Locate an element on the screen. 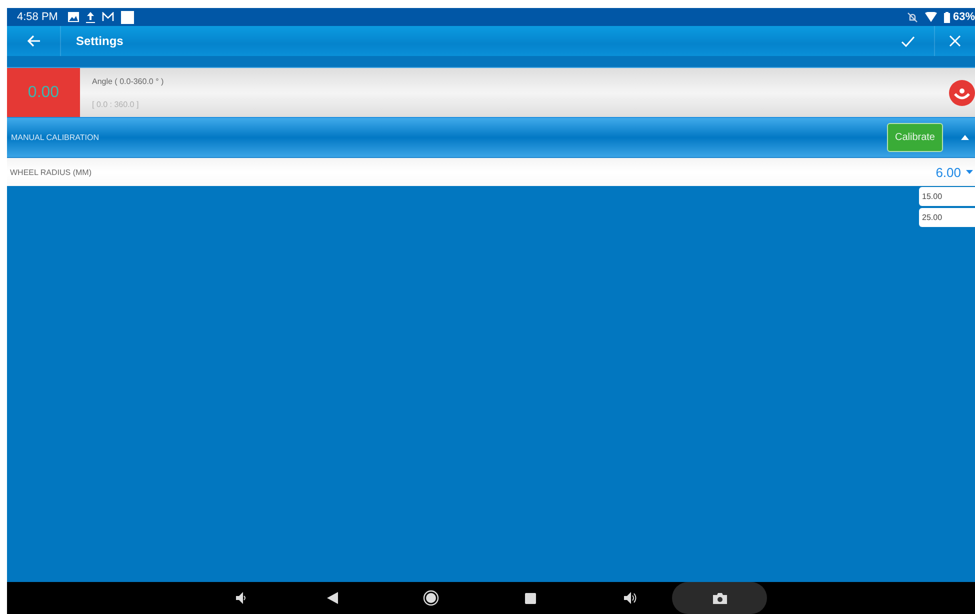 Image resolution: width=975 pixels, height=614 pixels. section-title: MANUAL CALIBRATION is located at coordinates (55, 137).